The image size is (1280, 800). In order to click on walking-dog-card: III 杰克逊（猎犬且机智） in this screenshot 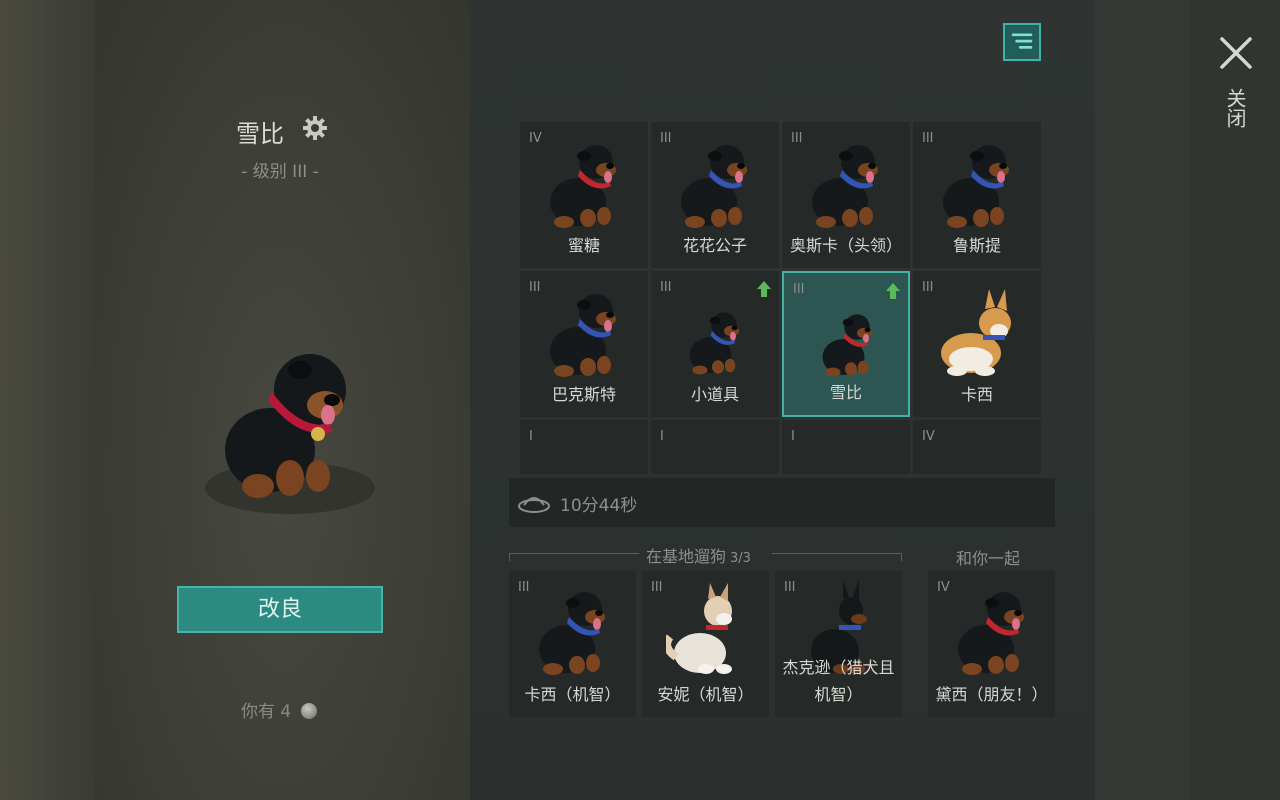, I will do `click(838, 644)`.